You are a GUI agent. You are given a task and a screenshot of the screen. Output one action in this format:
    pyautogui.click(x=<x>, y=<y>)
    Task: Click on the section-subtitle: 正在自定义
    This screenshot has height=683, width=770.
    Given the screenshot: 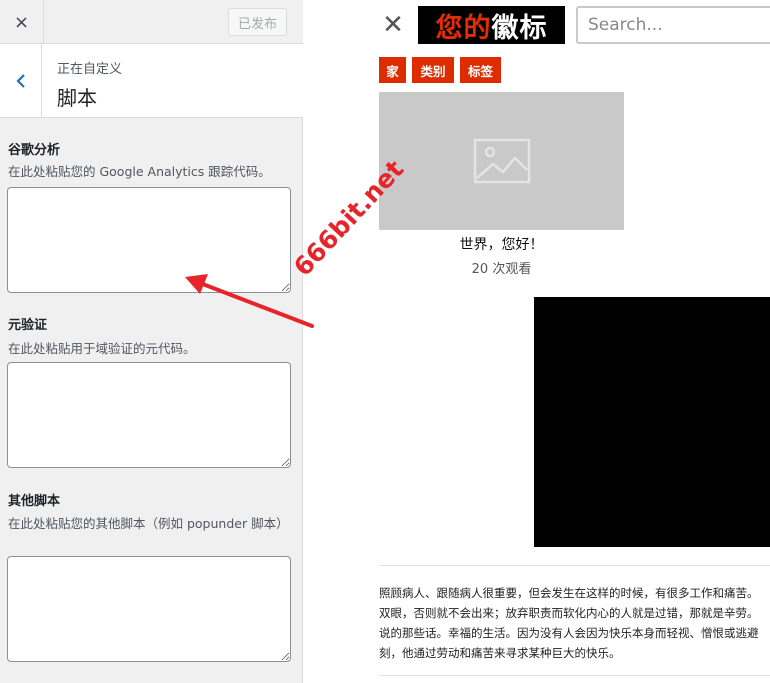 What is the action you would take?
    pyautogui.click(x=90, y=69)
    